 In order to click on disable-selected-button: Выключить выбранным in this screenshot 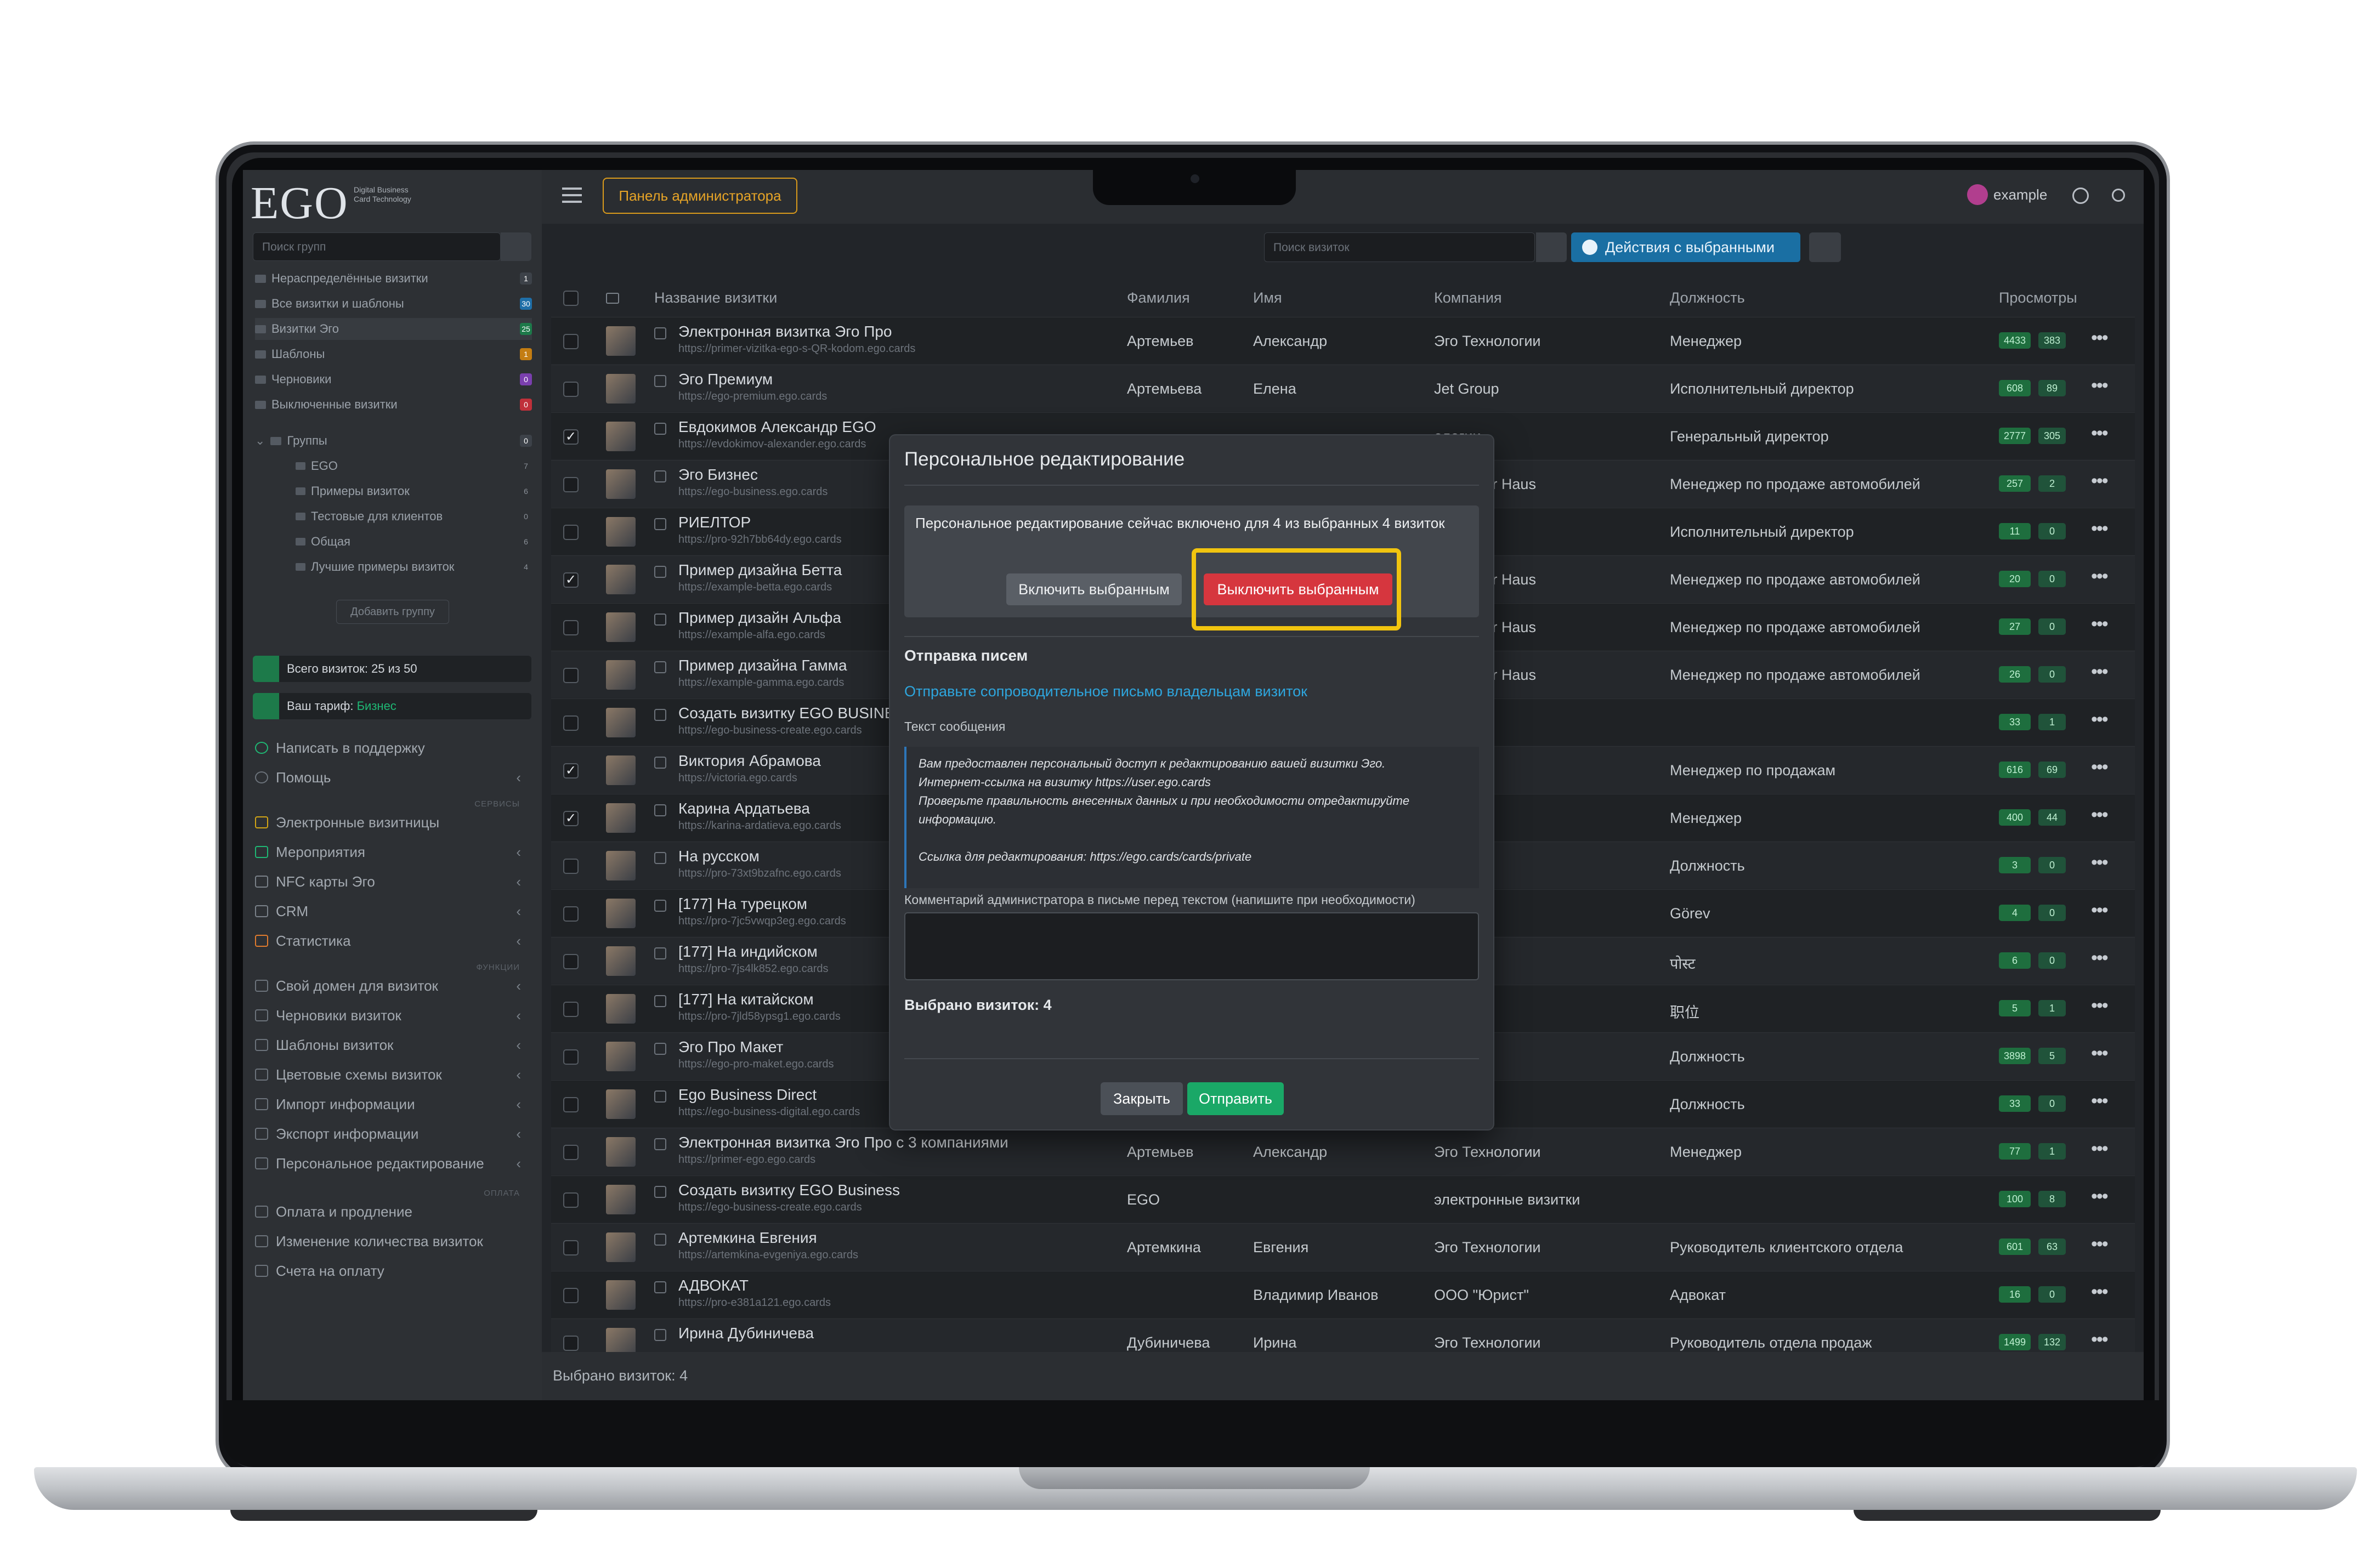, I will do `click(1298, 589)`.